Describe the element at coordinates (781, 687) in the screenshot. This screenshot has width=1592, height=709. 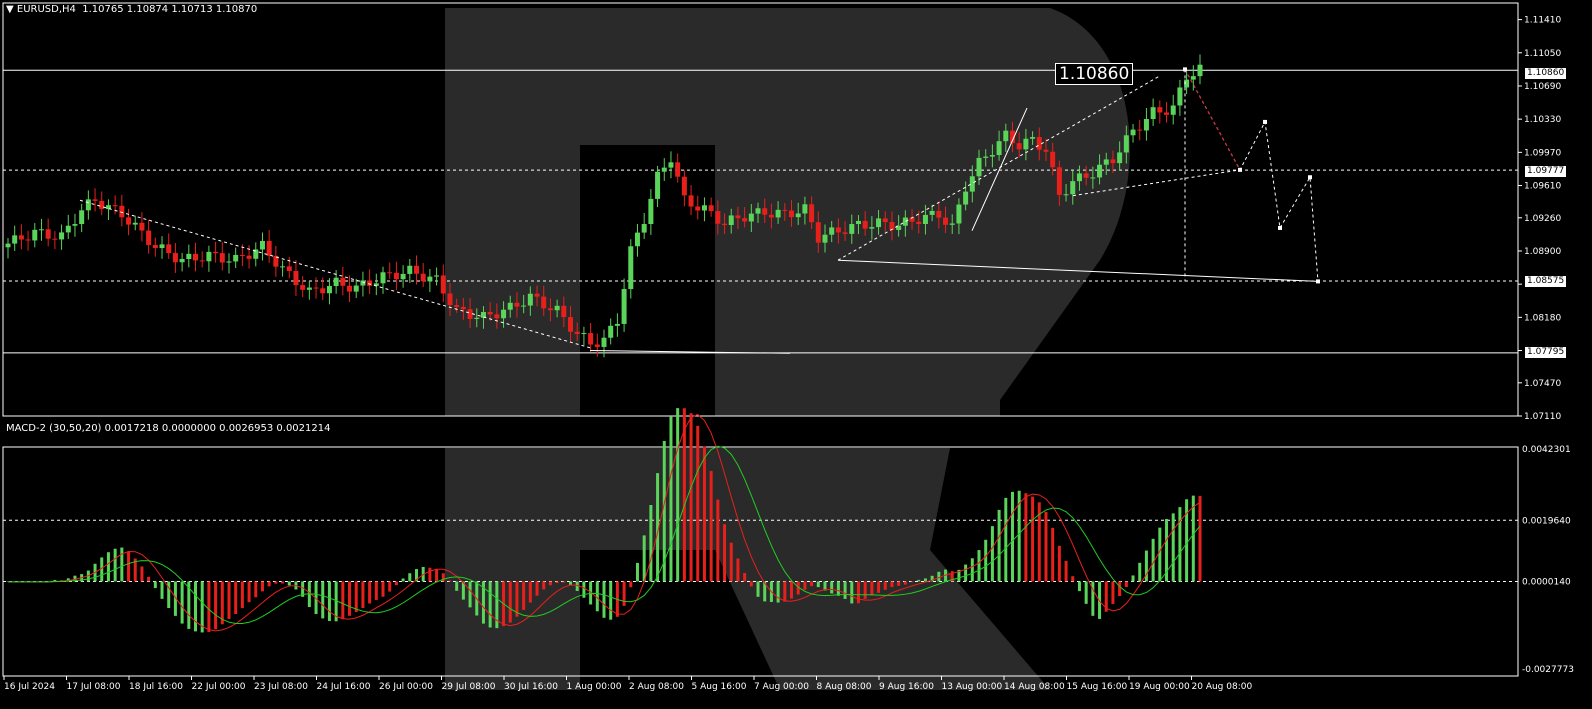
I see `time-axis-label: 7 Aug 00:00` at that location.